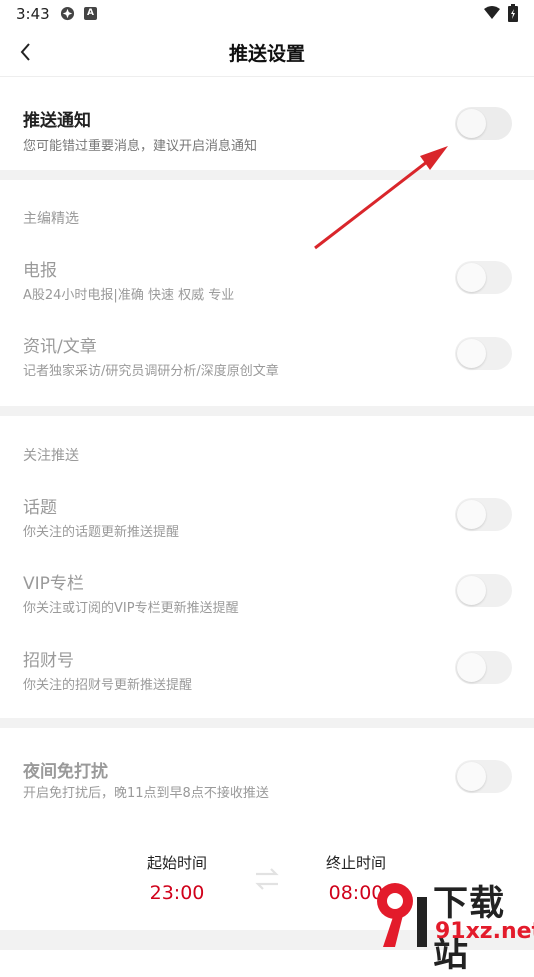  I want to click on status-time: 3:43, so click(33, 14).